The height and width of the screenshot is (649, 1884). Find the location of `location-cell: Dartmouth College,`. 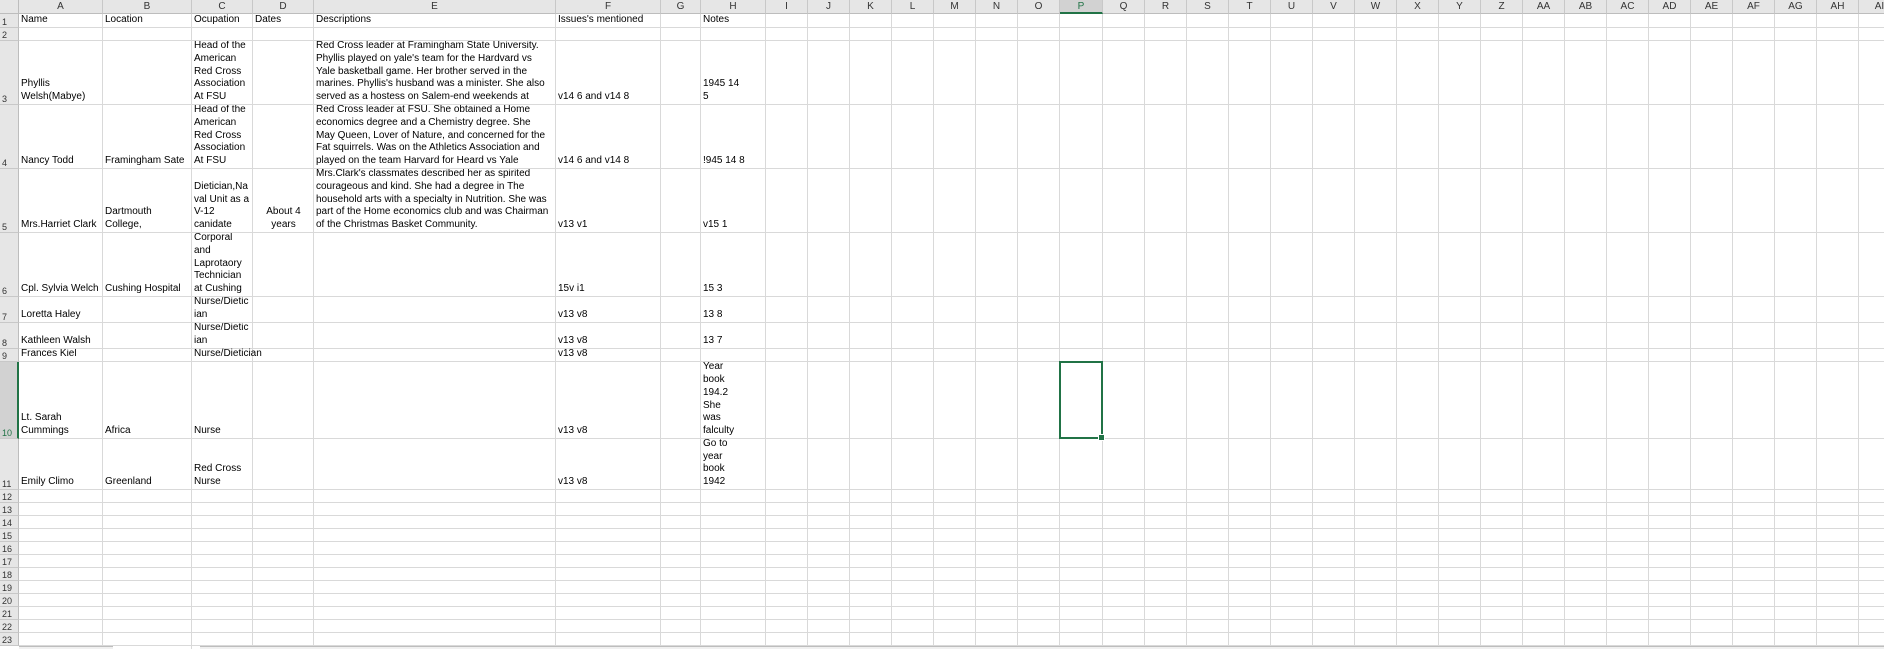

location-cell: Dartmouth College, is located at coordinates (147, 200).